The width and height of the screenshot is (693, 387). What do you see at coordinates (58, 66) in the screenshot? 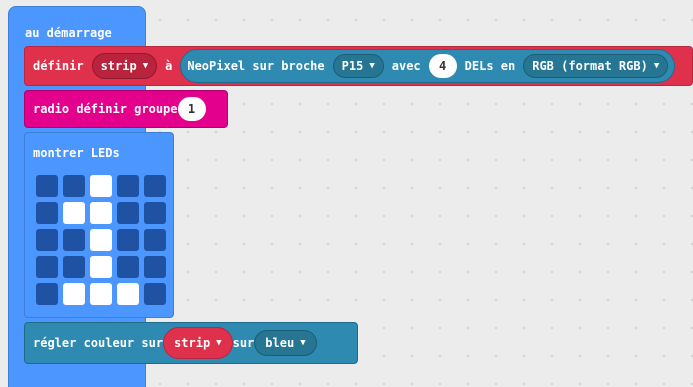
I see `define-label: définir` at bounding box center [58, 66].